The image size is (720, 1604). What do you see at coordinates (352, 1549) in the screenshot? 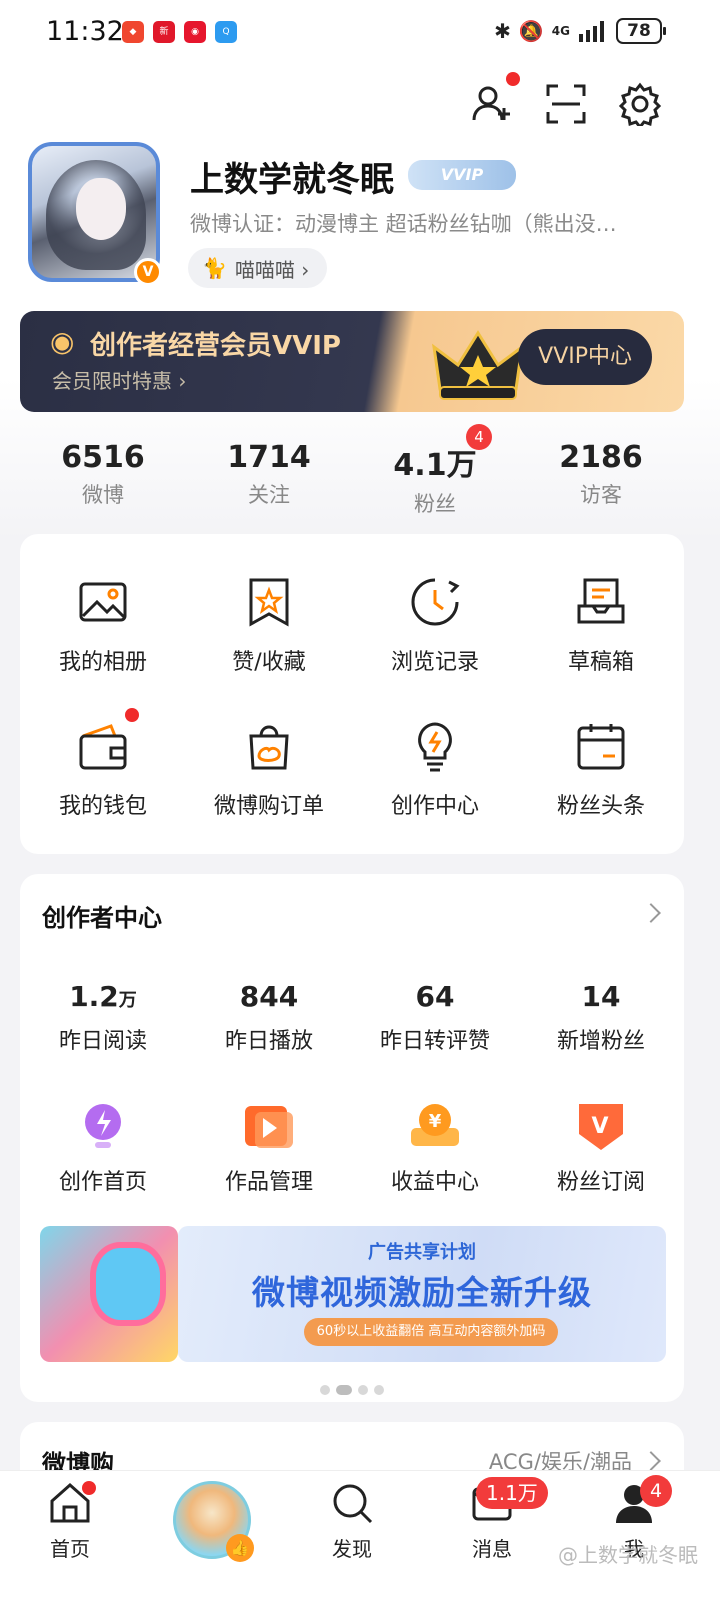
I see `nav-discover-label: 发现` at bounding box center [352, 1549].